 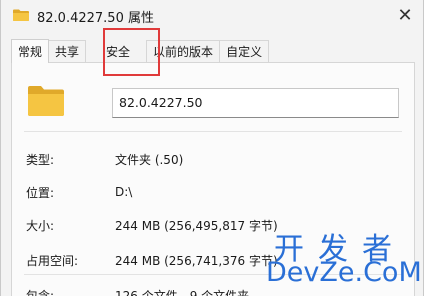 What do you see at coordinates (216, 159) in the screenshot?
I see `type-row: 类型: 文件夹 (.50)` at bounding box center [216, 159].